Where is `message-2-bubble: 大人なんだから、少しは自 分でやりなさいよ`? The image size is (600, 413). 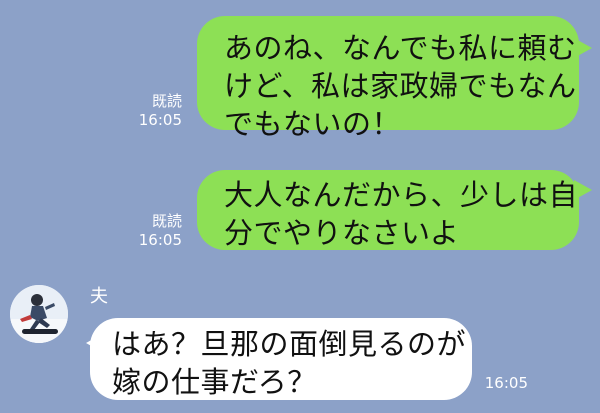 message-2-bubble: 大人なんだから、少しは自 分でやりなさいよ is located at coordinates (388, 210).